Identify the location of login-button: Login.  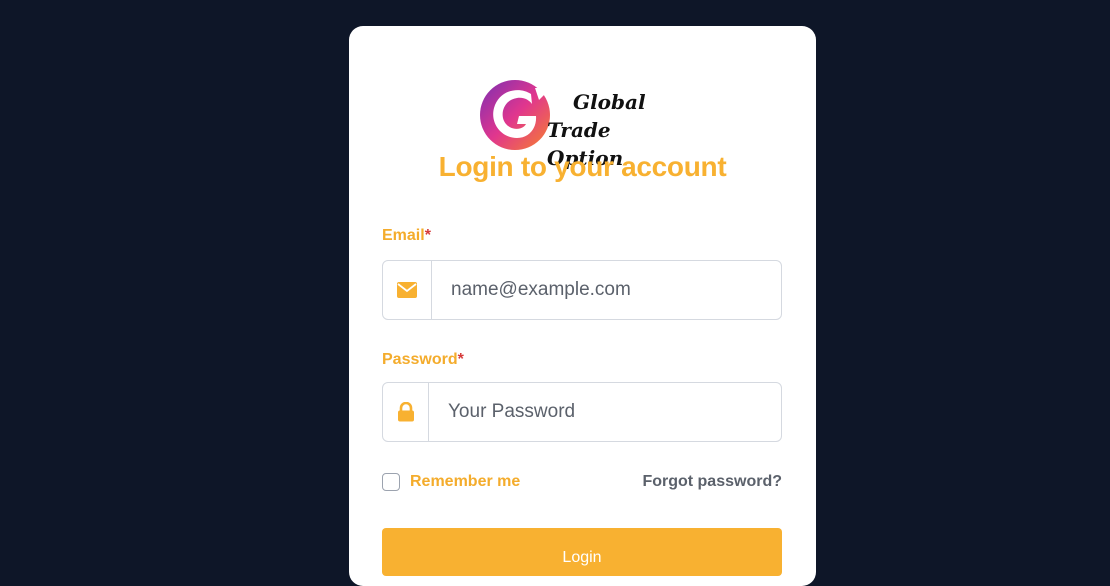
(582, 552).